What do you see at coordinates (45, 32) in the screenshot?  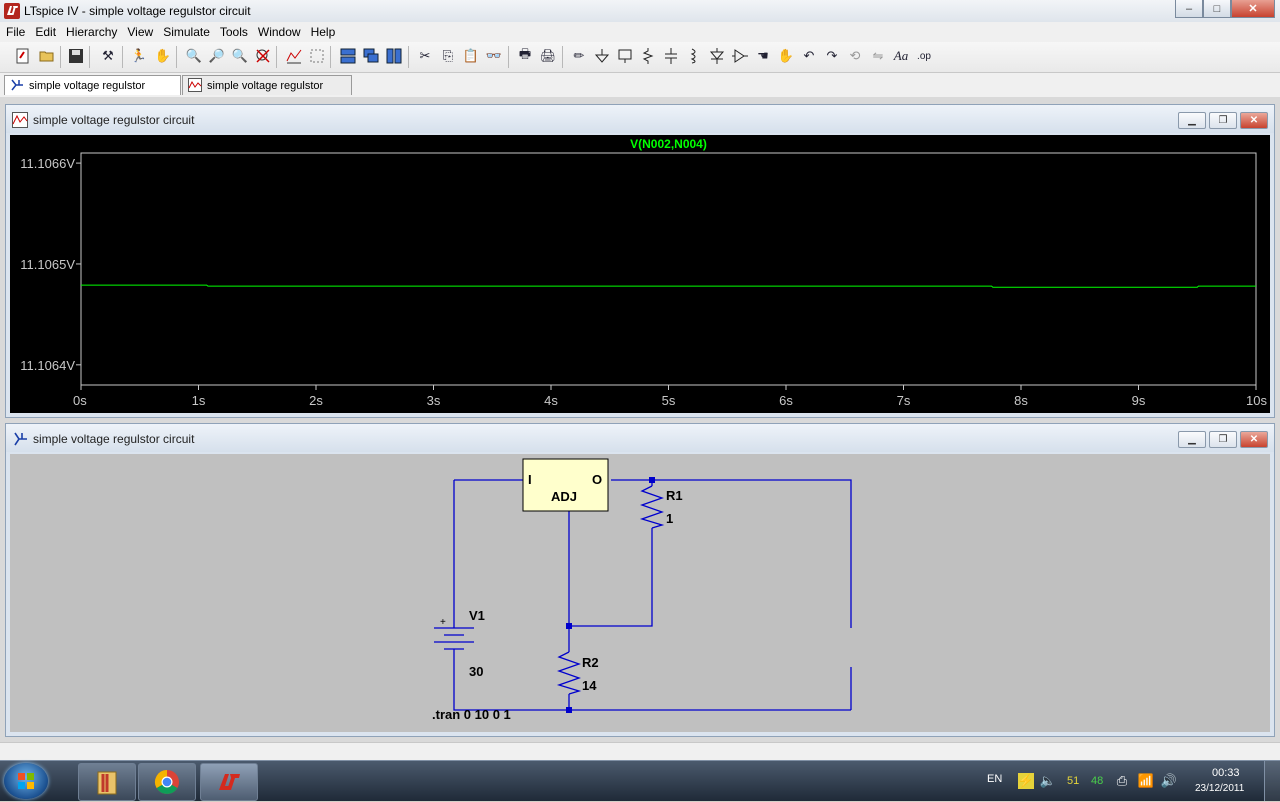 I see `menu-edit: Edit` at bounding box center [45, 32].